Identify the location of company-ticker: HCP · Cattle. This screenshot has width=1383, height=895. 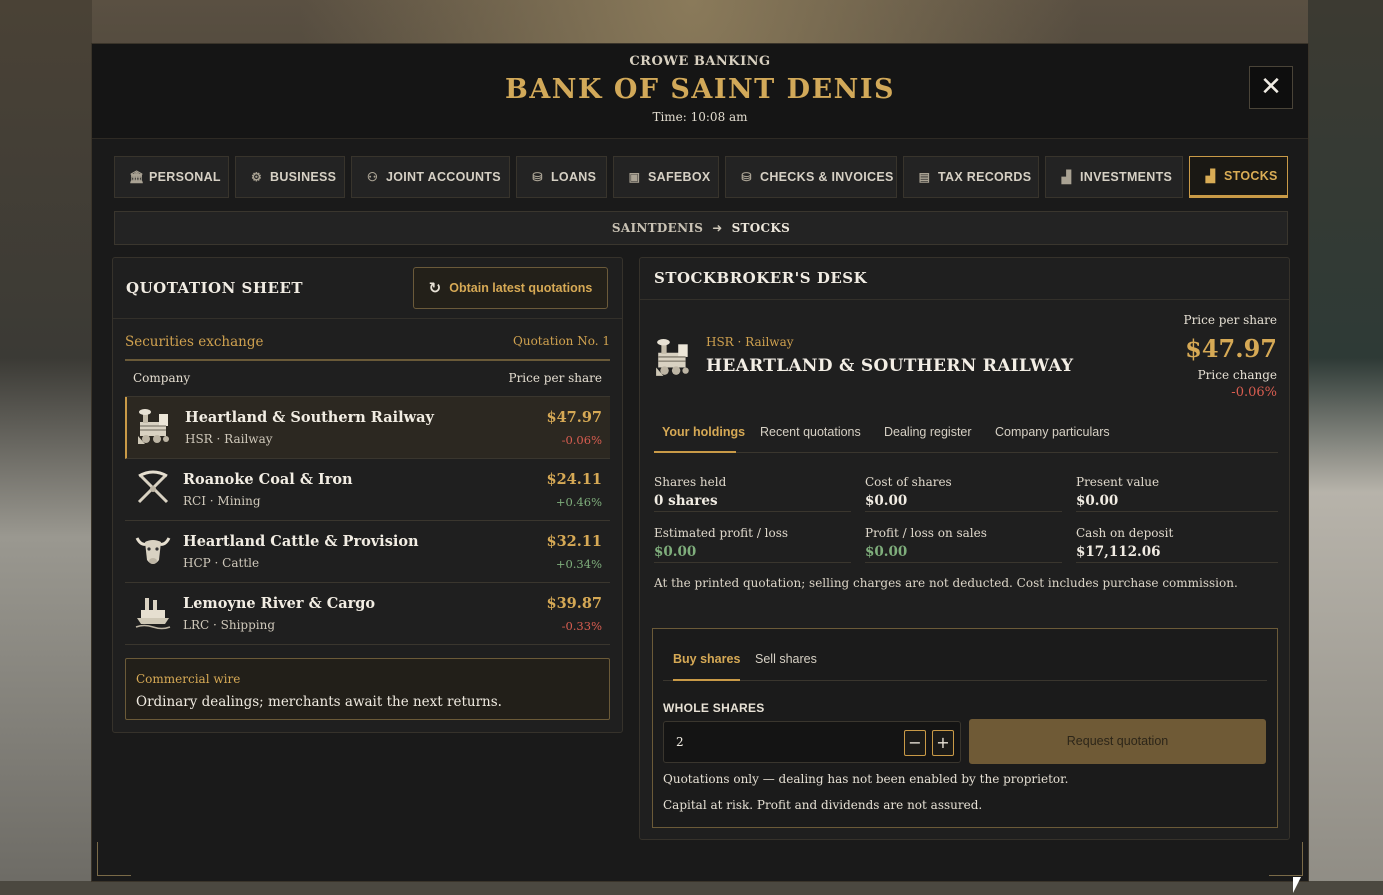
(221, 563).